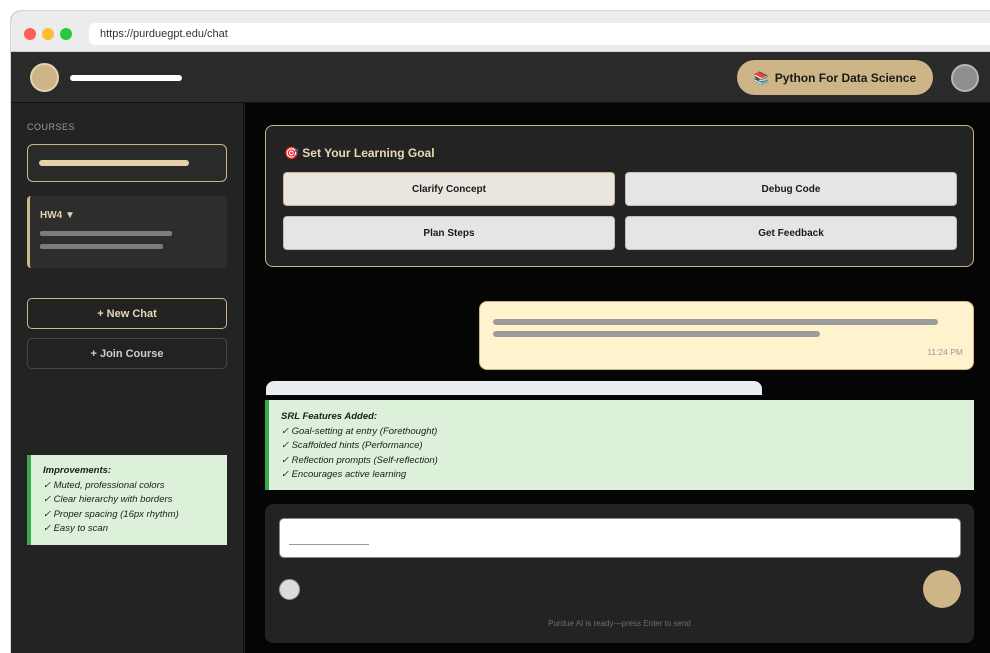 This screenshot has height=653, width=990. What do you see at coordinates (359, 431) in the screenshot?
I see `note-item: ✓ Goal-setting at entry (Forethought)` at bounding box center [359, 431].